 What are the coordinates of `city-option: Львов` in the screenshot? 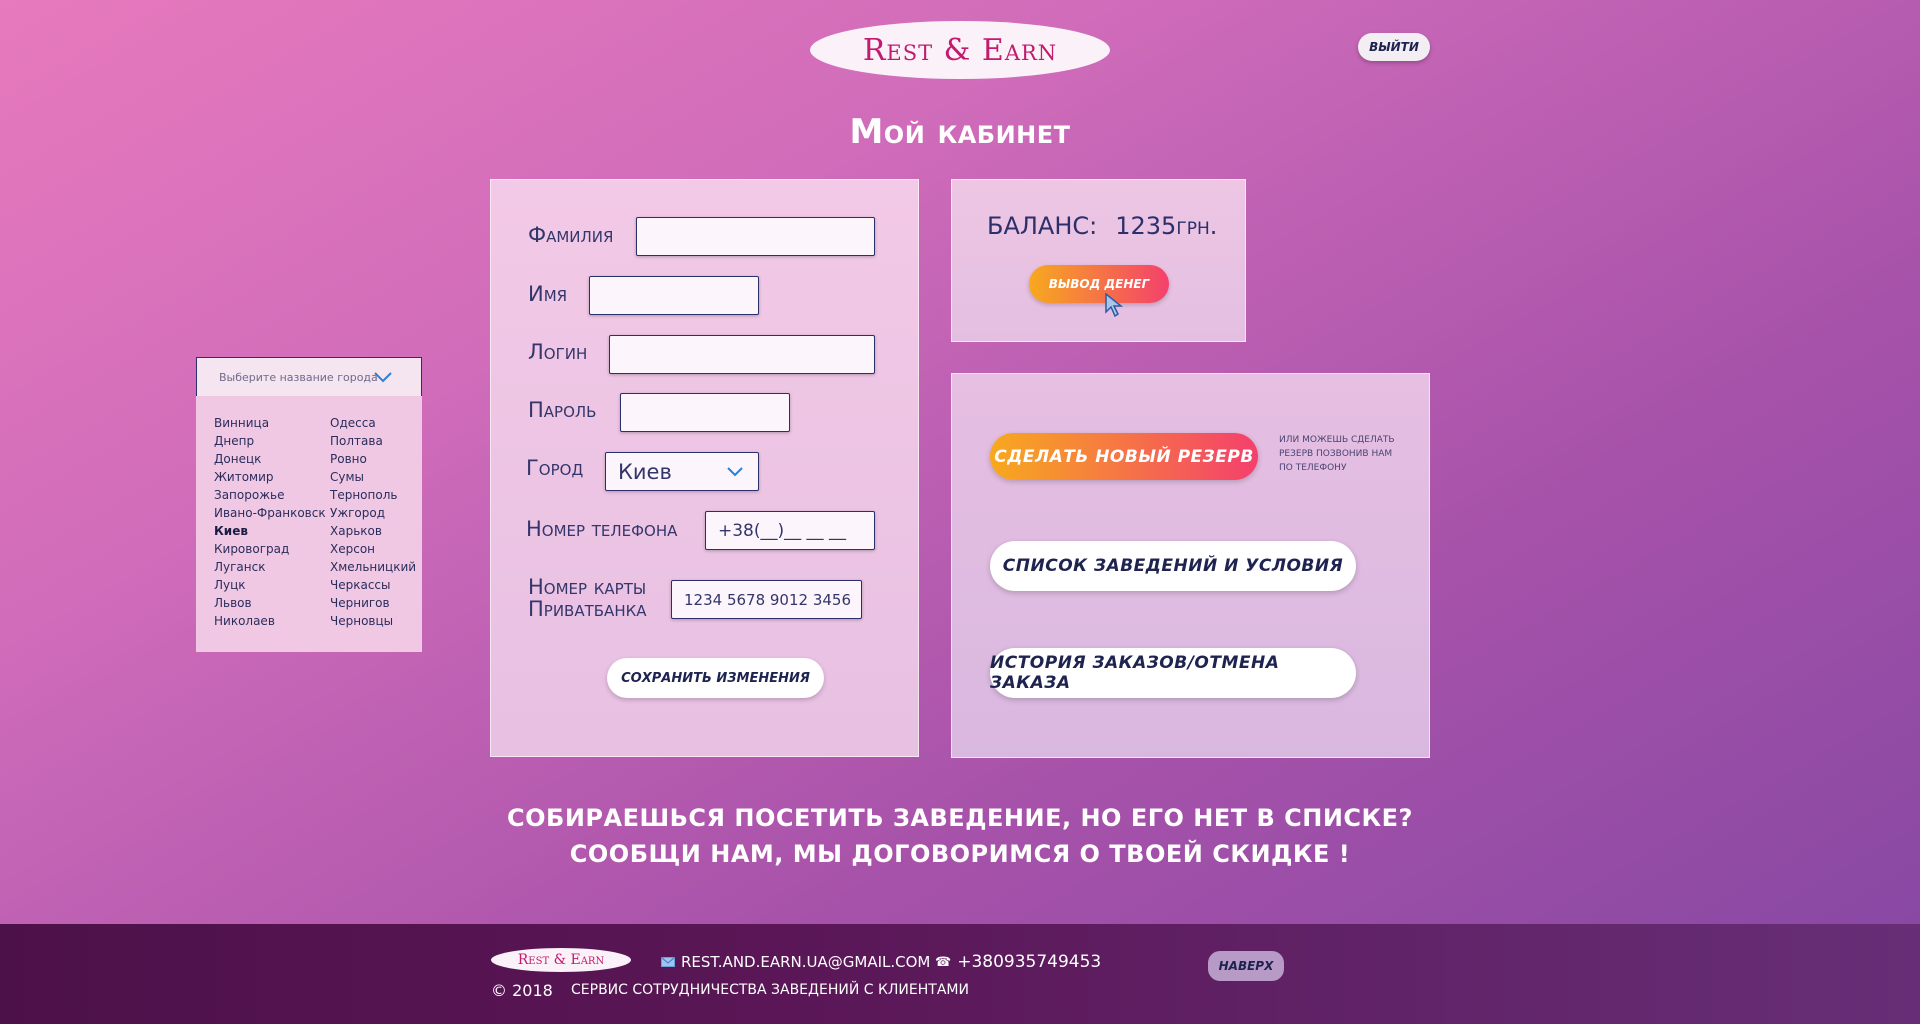 It's located at (272, 605).